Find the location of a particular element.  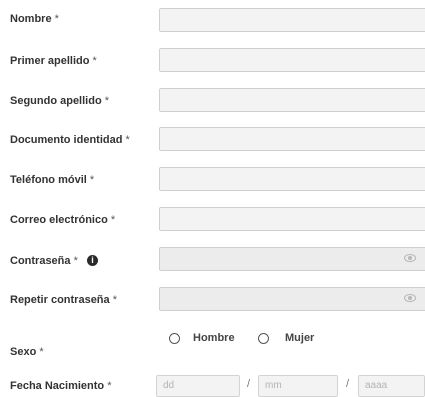

label-documento: Documento identidad * is located at coordinates (70, 140).